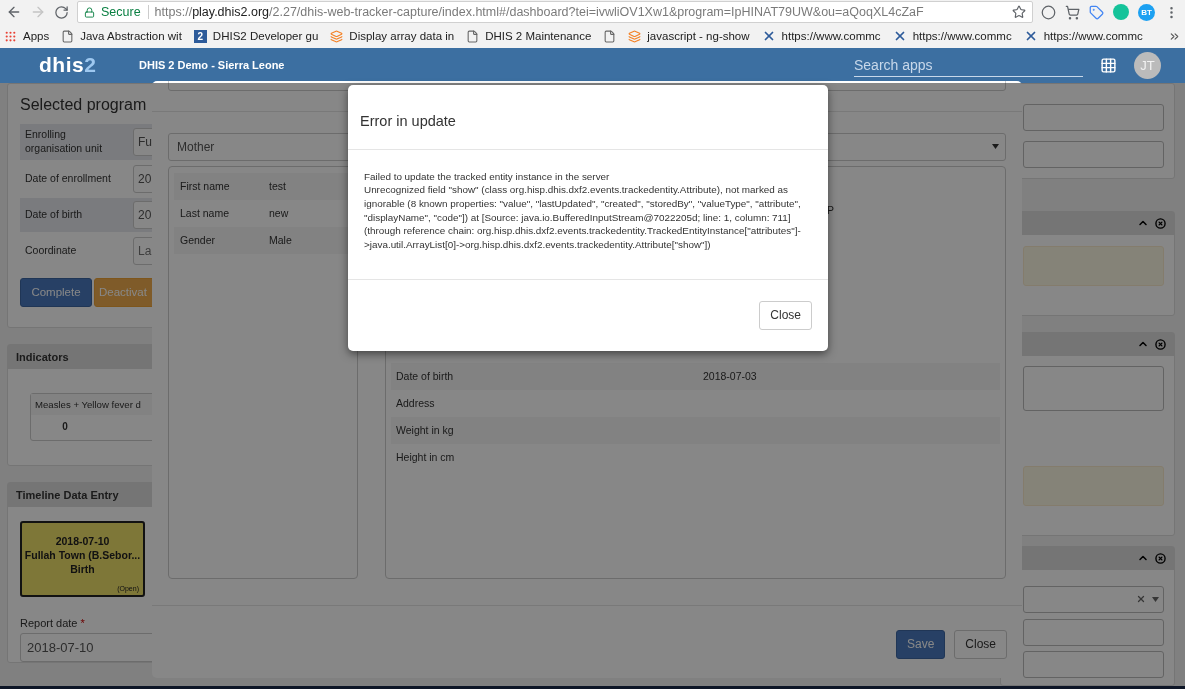 The width and height of the screenshot is (1185, 689). What do you see at coordinates (426, 457) in the screenshot?
I see `attribute-label: Height in cm` at bounding box center [426, 457].